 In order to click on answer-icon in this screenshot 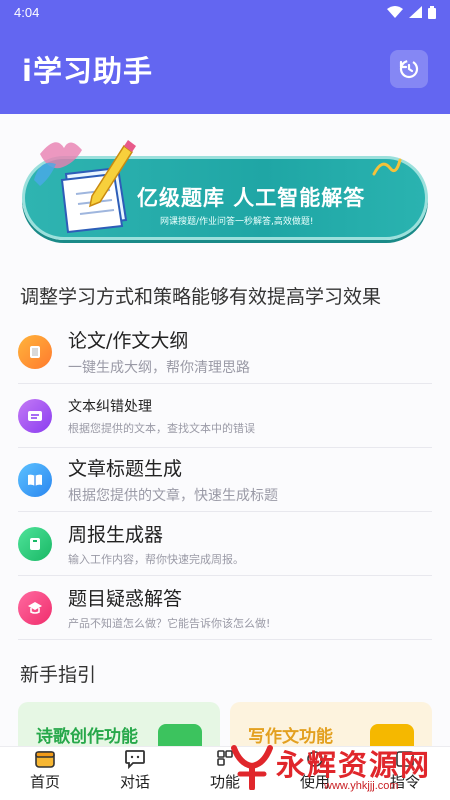, I will do `click(35, 607)`.